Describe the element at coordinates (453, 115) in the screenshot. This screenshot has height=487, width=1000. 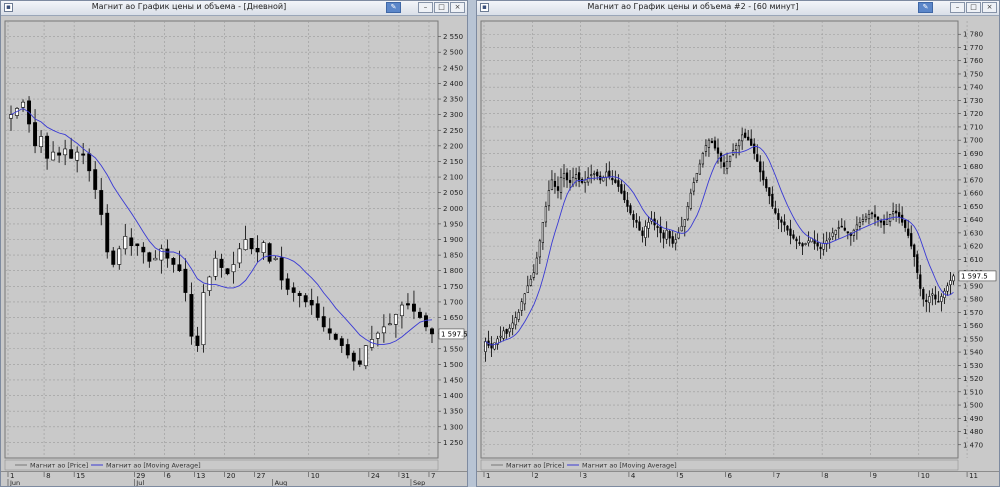
I see `y-tick-label: 2 300` at that location.